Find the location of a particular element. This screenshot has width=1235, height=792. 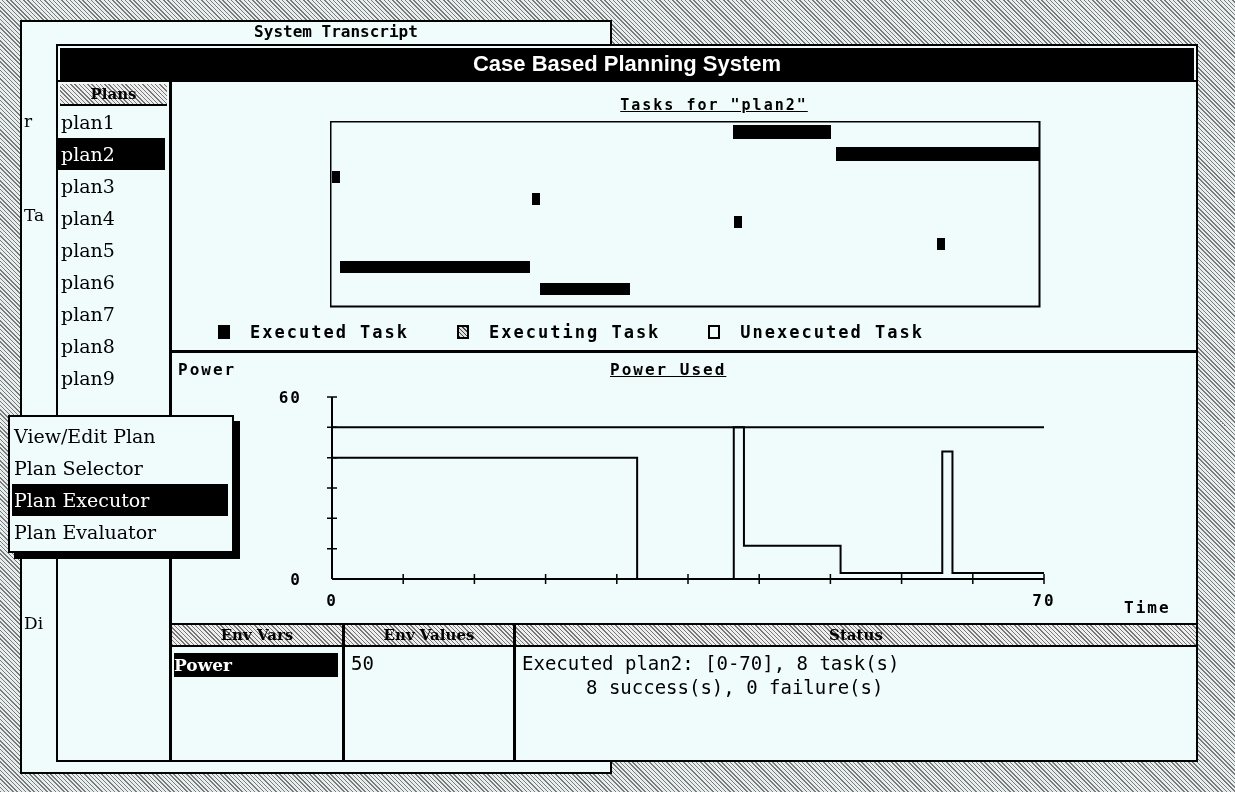

label-text: Di is located at coordinates (34, 624).